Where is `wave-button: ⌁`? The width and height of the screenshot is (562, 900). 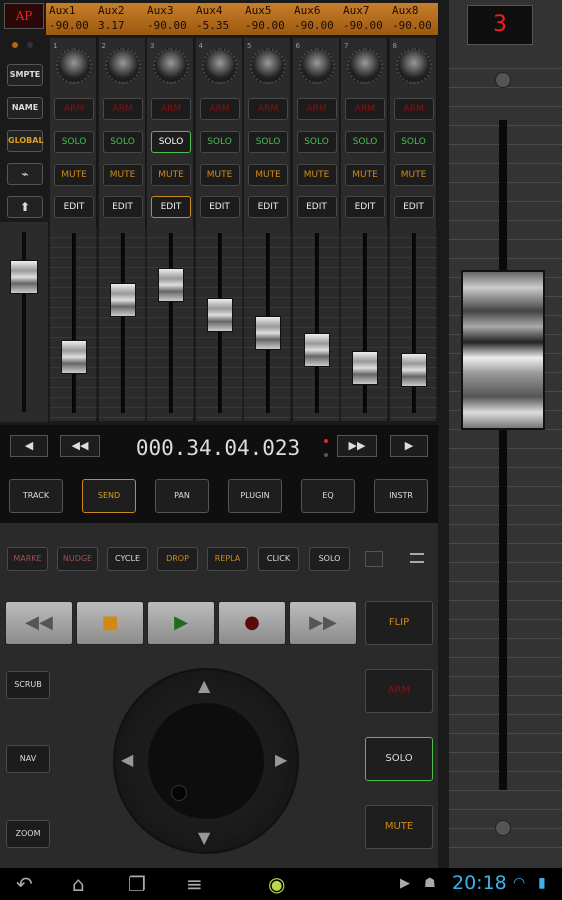 wave-button: ⌁ is located at coordinates (25, 174).